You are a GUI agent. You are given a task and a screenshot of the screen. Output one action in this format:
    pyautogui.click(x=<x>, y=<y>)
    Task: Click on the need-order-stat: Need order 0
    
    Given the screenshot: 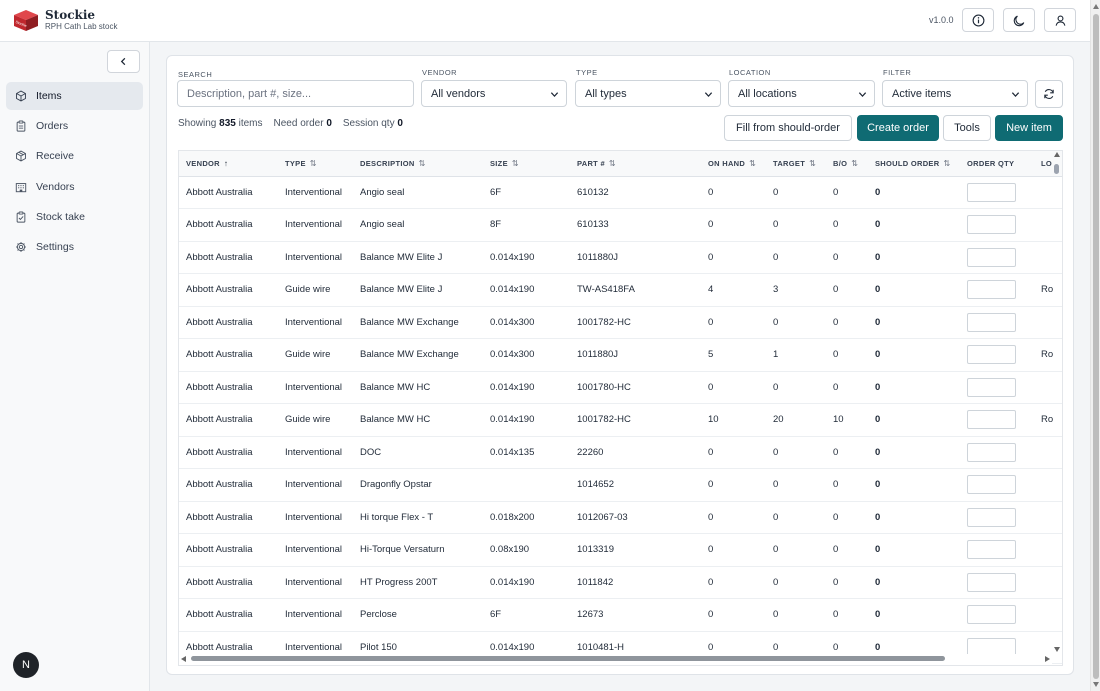 What is the action you would take?
    pyautogui.click(x=302, y=123)
    